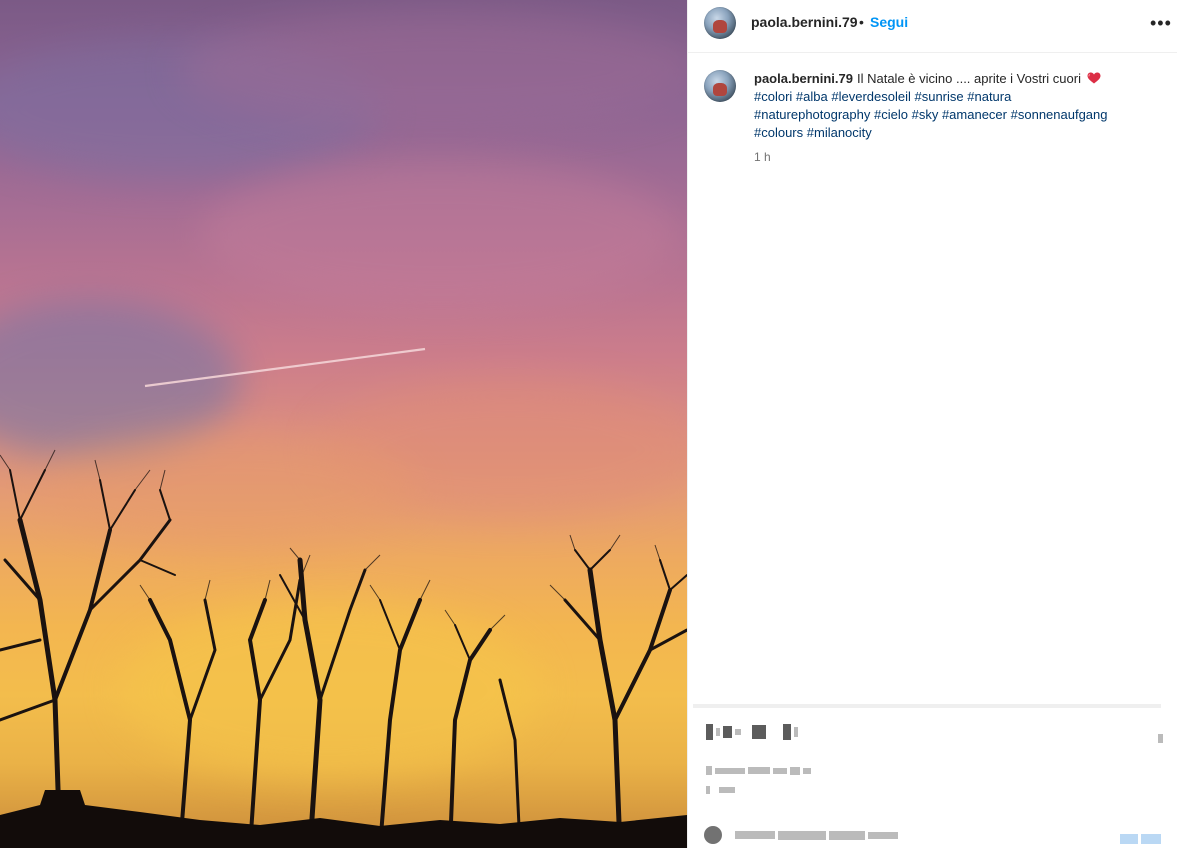 This screenshot has height=848, width=1177. Describe the element at coordinates (778, 132) in the screenshot. I see `hashtag: #colours` at that location.